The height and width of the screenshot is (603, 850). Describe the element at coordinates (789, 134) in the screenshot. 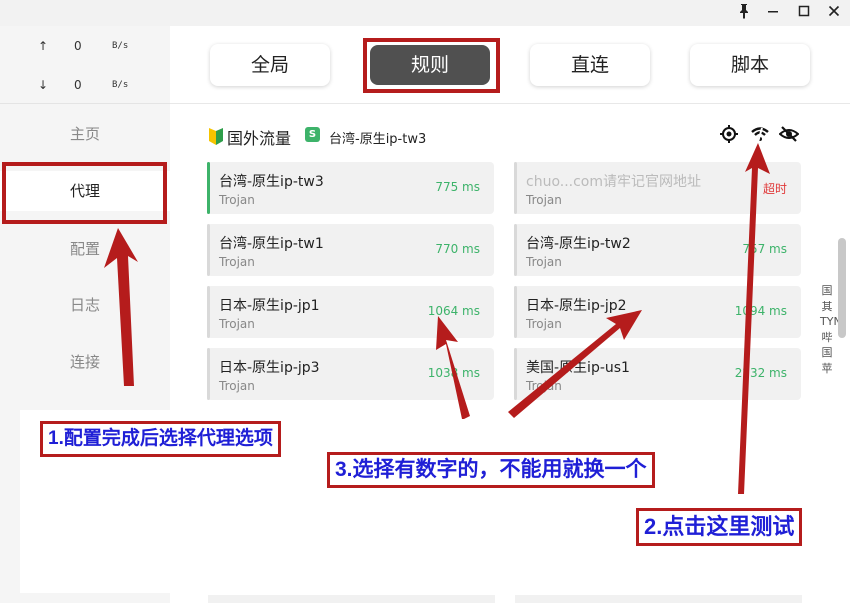

I see `eye-hide-icon` at that location.